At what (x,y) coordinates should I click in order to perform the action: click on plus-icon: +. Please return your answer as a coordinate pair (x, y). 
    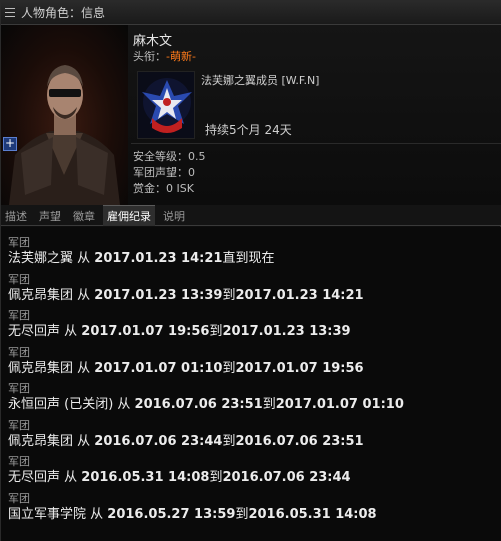
    Looking at the image, I should click on (10, 144).